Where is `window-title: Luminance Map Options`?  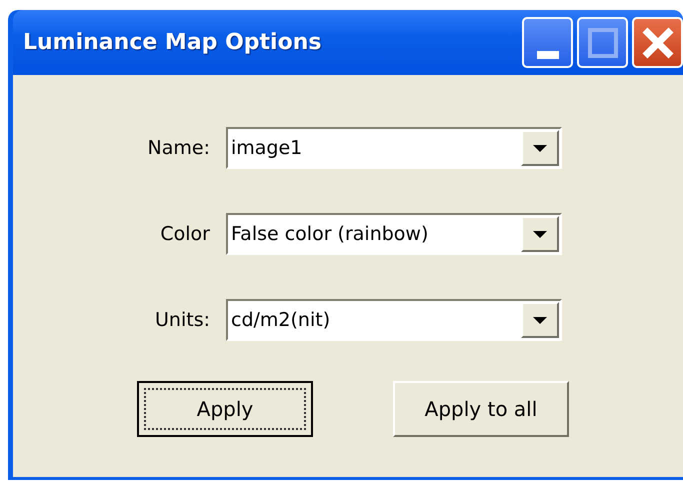
window-title: Luminance Map Options is located at coordinates (172, 42).